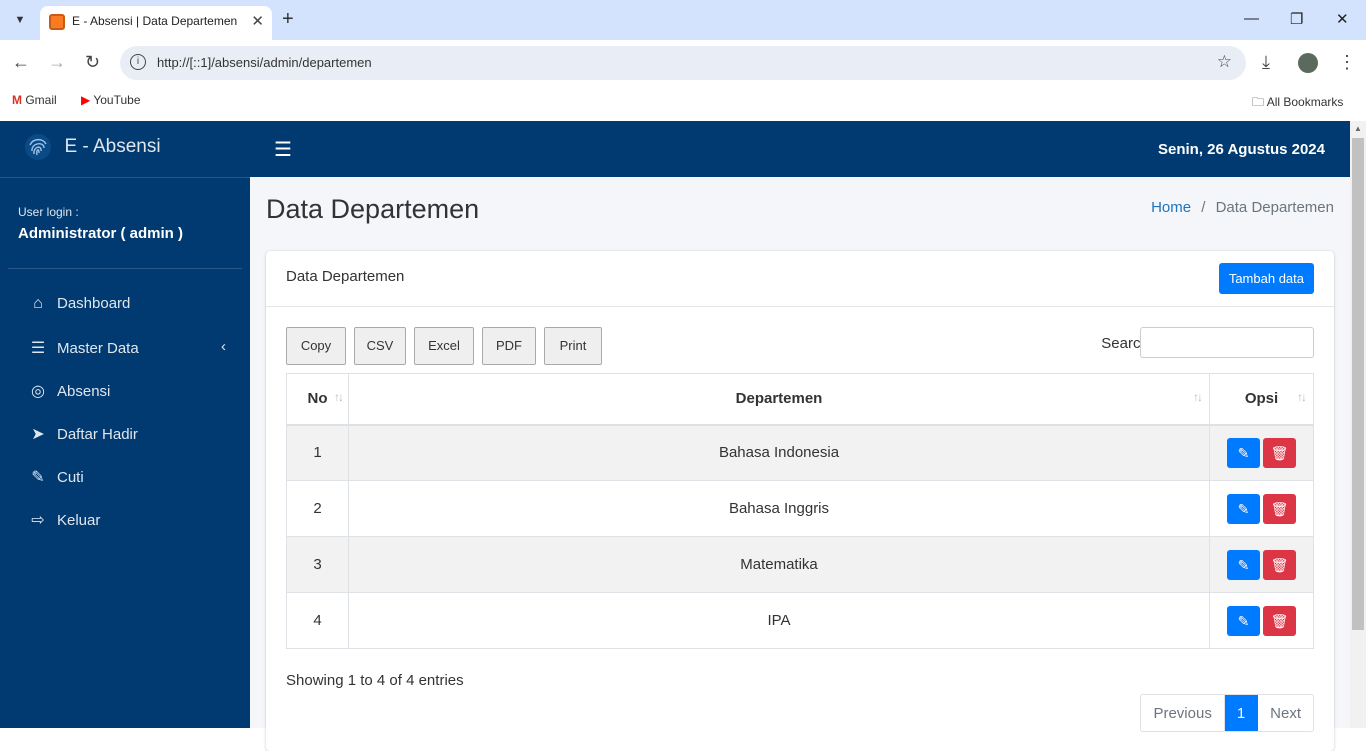  Describe the element at coordinates (1183, 713) in the screenshot. I see `pagination-previous: Previous` at that location.